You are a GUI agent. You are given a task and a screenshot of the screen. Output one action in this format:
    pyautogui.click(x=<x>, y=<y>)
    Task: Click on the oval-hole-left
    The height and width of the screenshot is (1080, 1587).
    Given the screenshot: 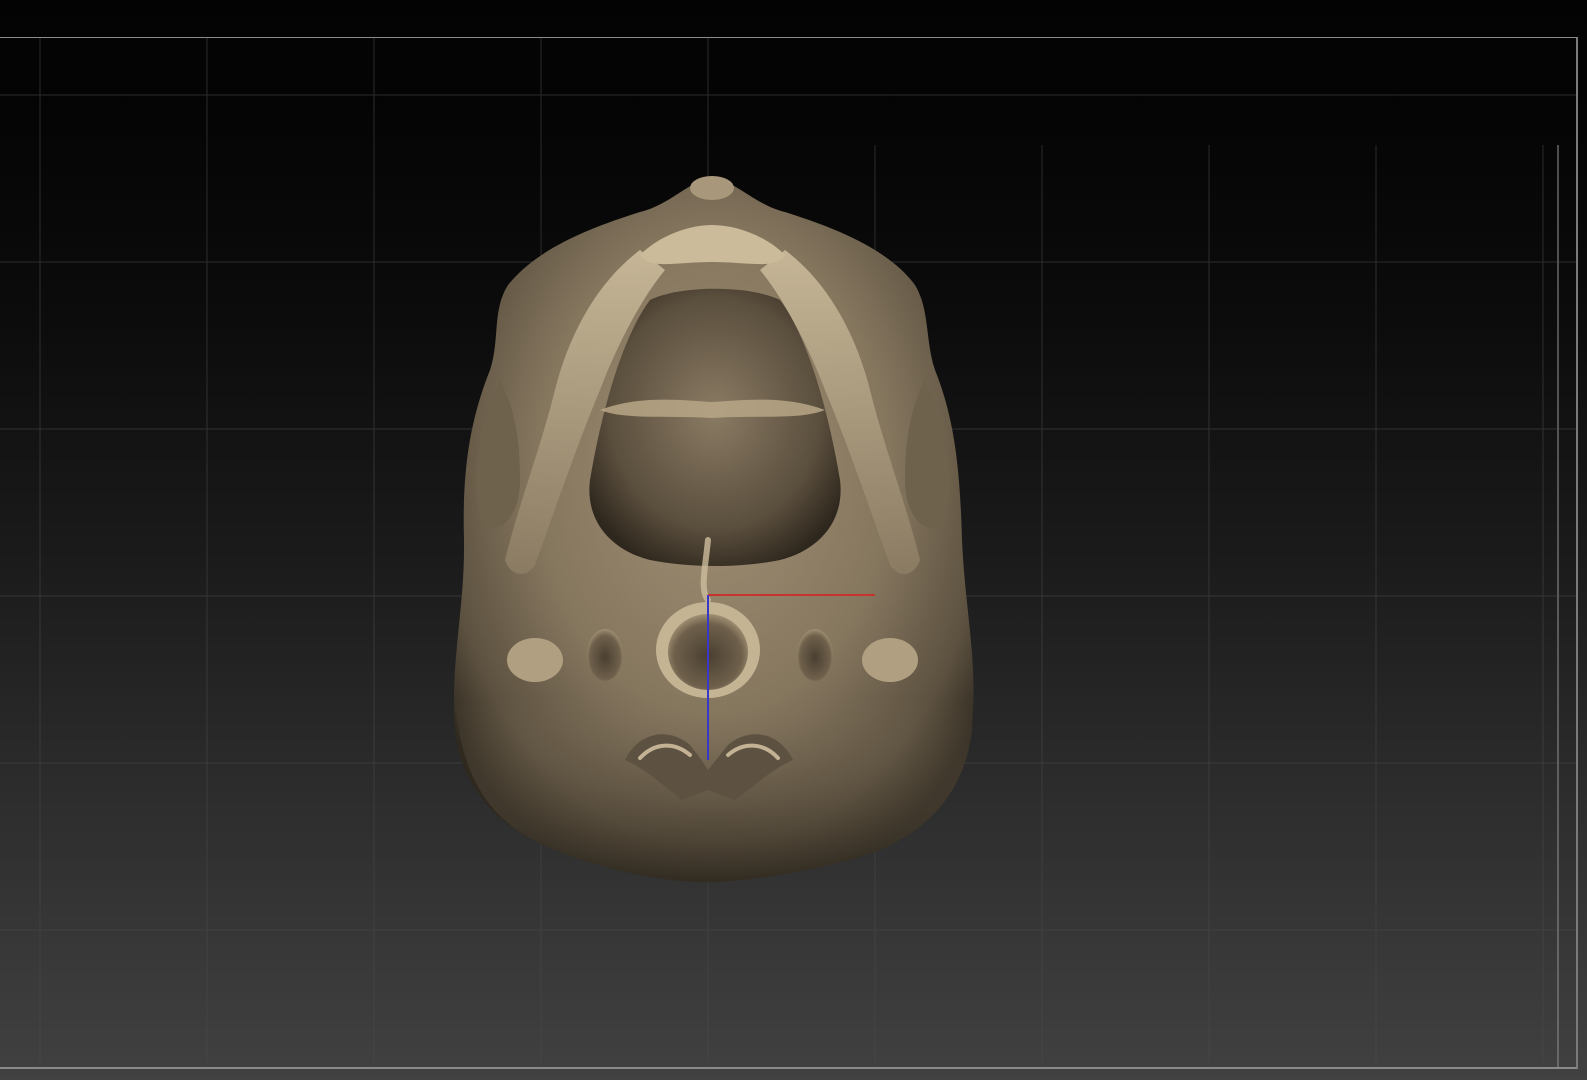 What is the action you would take?
    pyautogui.click(x=605, y=655)
    